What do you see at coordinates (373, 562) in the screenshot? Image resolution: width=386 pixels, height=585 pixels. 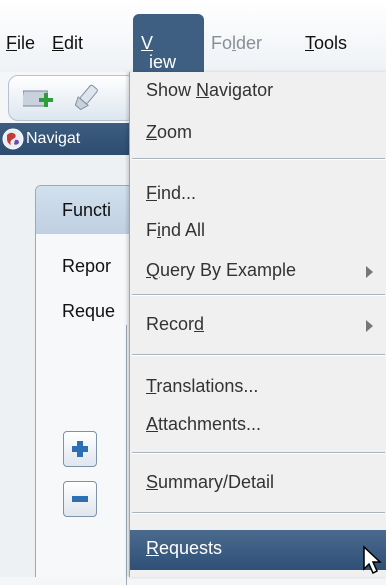 I see `mouse-pointer-icon` at bounding box center [373, 562].